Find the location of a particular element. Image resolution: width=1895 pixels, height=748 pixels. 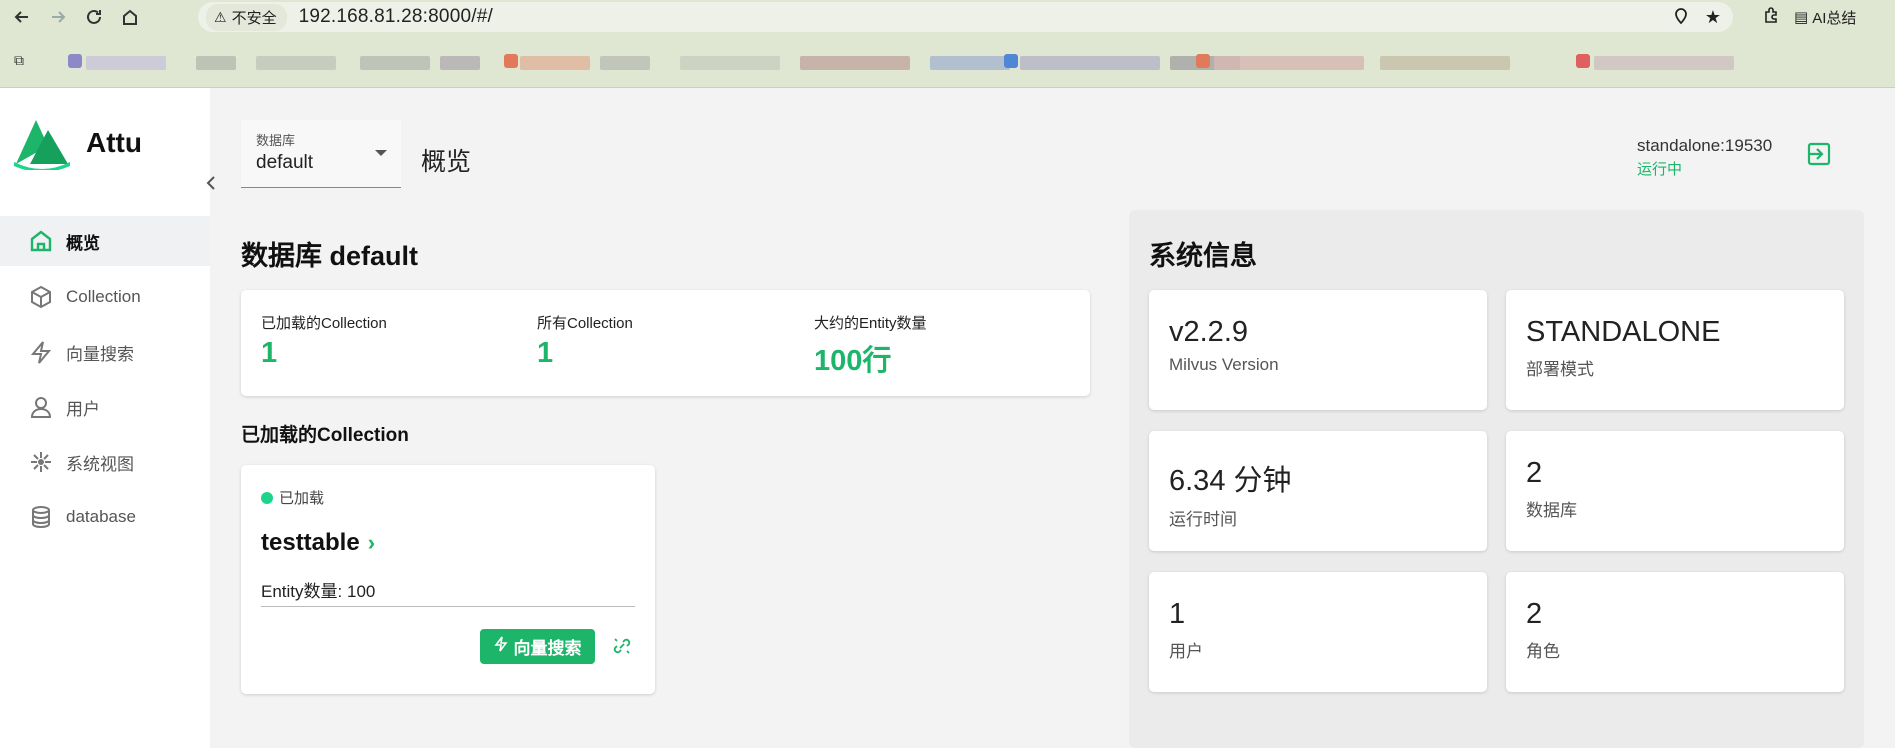

database-title: 数据库 default is located at coordinates (330, 256).